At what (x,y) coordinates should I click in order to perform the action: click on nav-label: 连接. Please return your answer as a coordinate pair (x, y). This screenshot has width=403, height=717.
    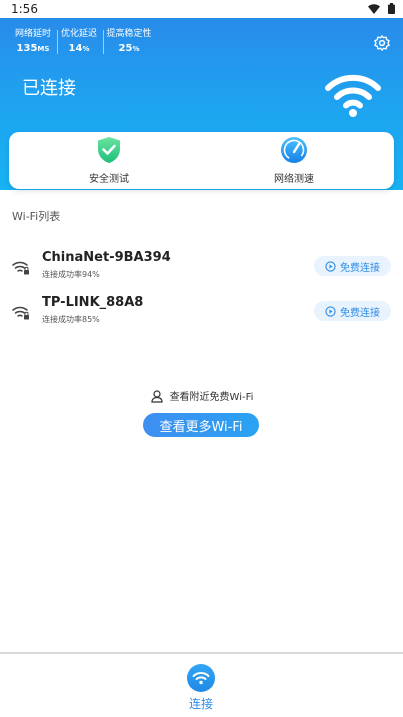
    Looking at the image, I should click on (200, 704).